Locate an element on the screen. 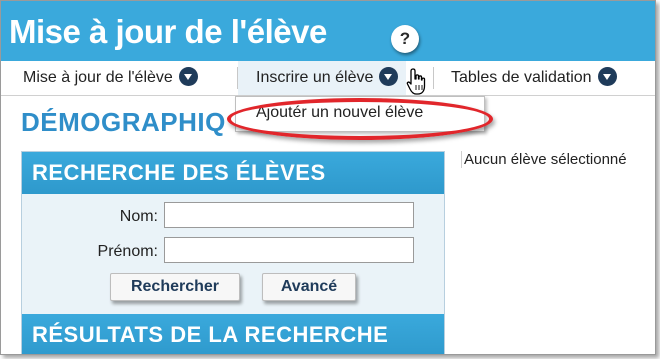 Image resolution: width=660 pixels, height=359 pixels. tab-inscrire: Inscrire un élève is located at coordinates (322, 78).